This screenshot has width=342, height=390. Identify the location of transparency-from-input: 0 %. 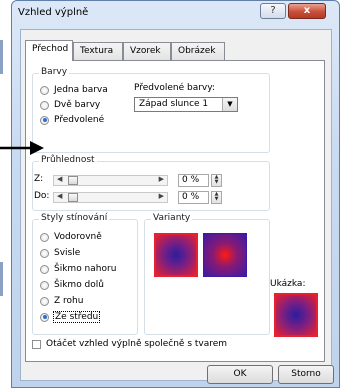
(193, 180).